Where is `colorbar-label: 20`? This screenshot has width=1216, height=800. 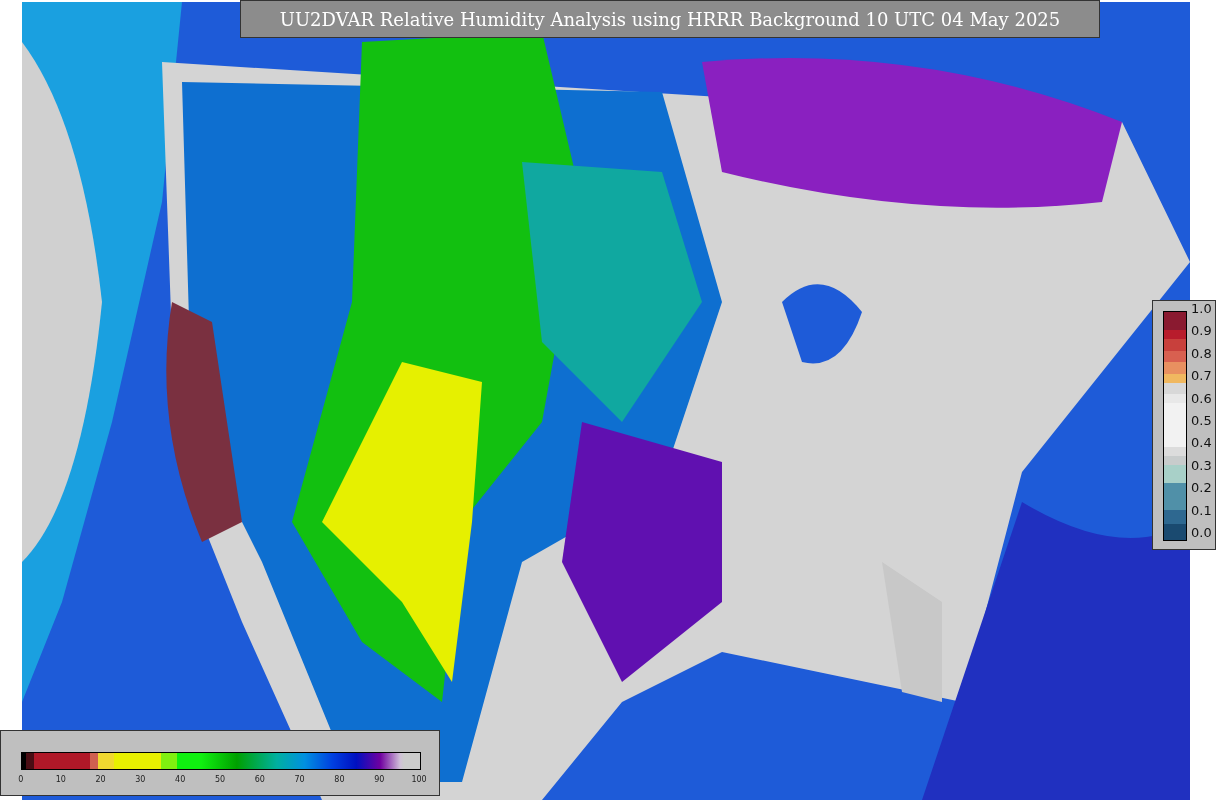
colorbar-label: 20 is located at coordinates (100, 779).